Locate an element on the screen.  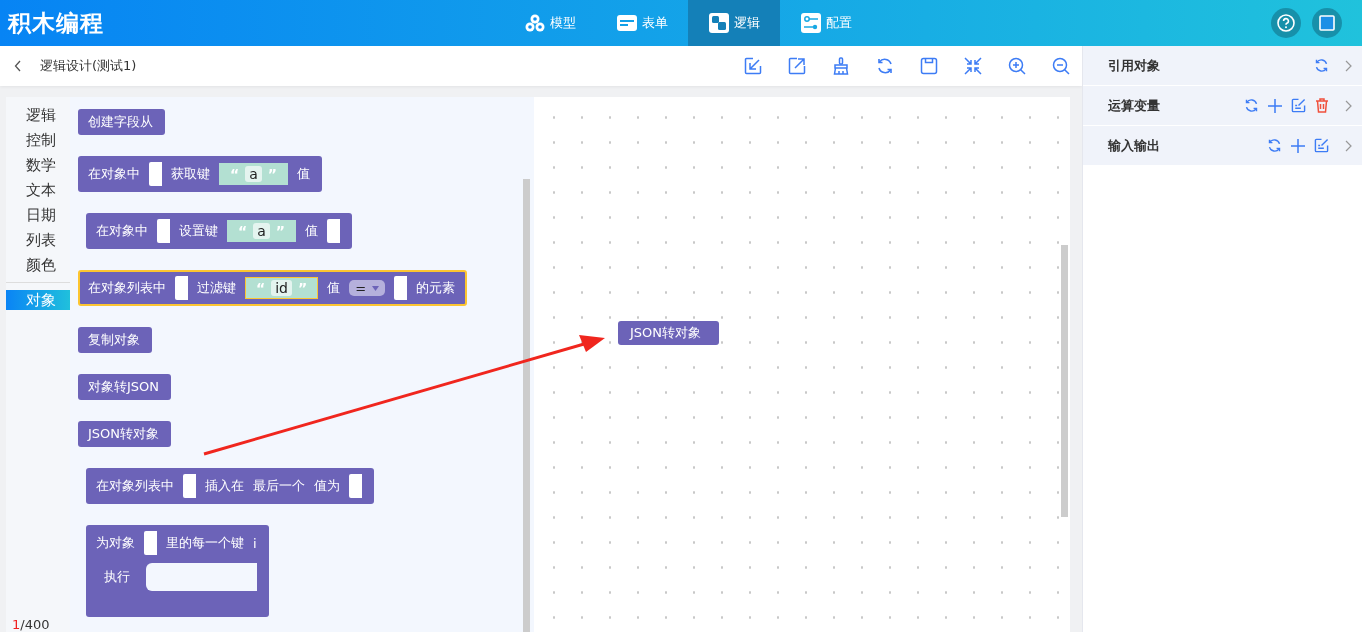
zoom-in-icon is located at coordinates (1017, 66).